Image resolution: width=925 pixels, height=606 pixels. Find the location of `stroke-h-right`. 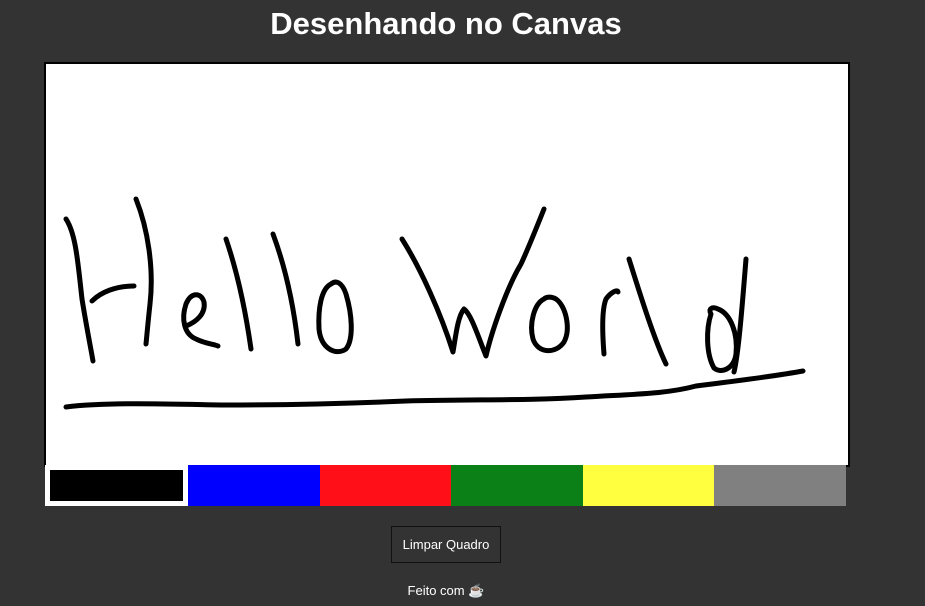

stroke-h-right is located at coordinates (143, 271).